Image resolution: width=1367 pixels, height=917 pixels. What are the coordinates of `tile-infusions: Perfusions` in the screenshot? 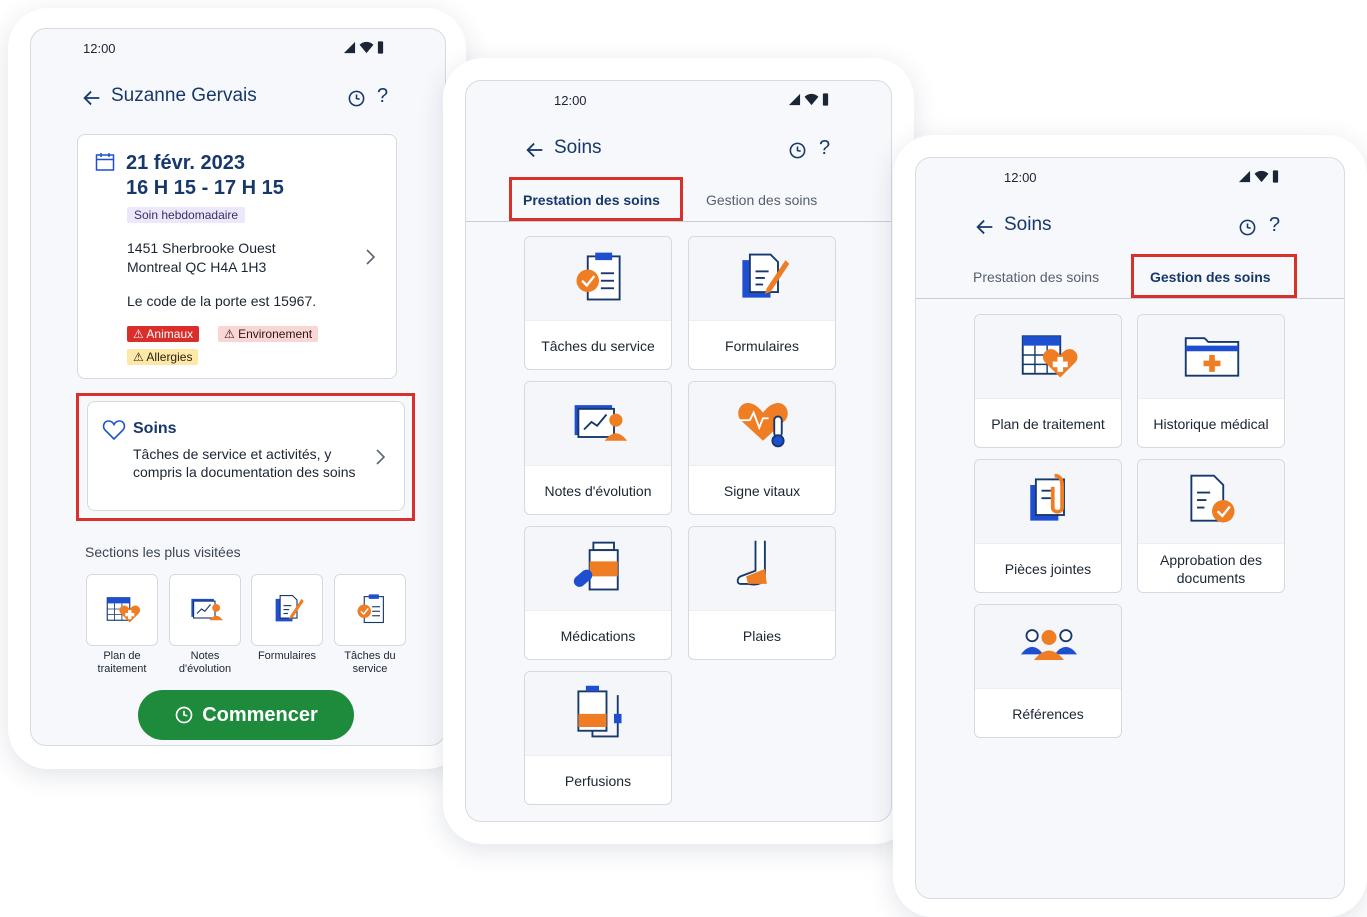 It's located at (598, 738).